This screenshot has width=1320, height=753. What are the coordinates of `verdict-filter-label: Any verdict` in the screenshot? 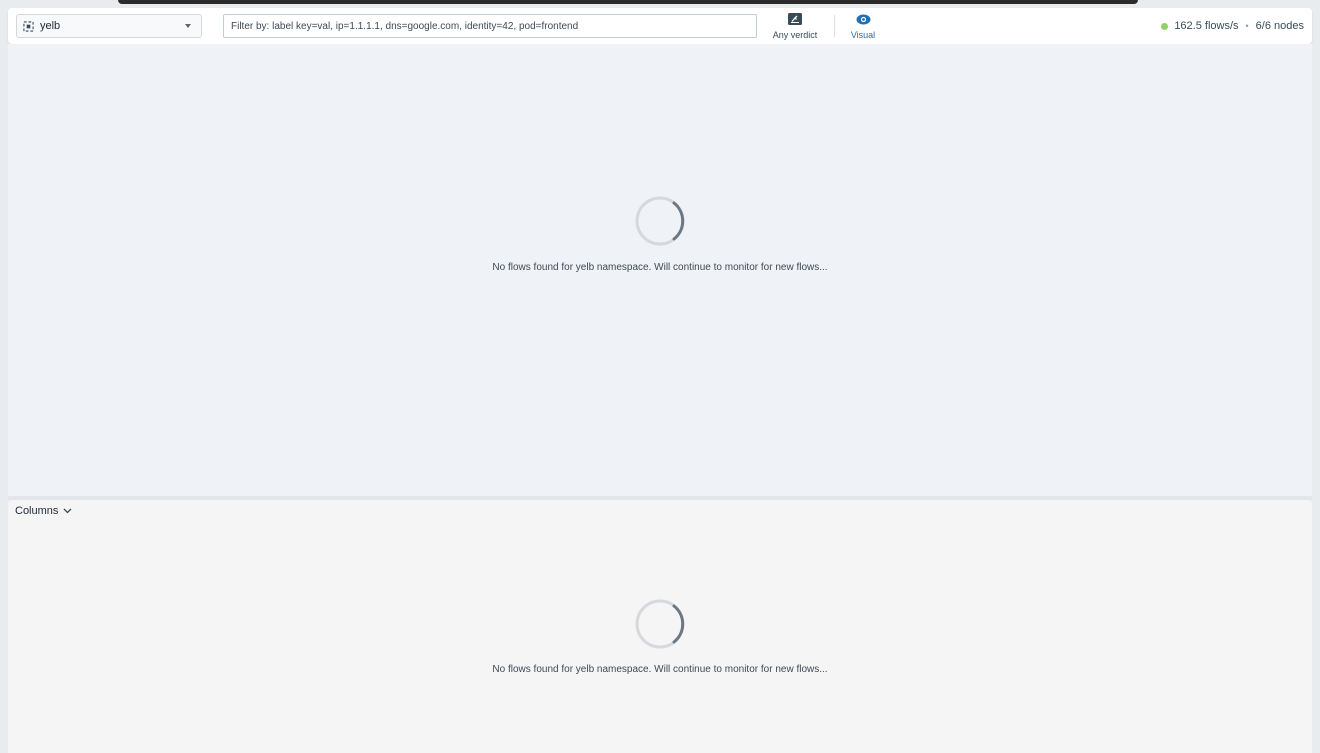 It's located at (795, 35).